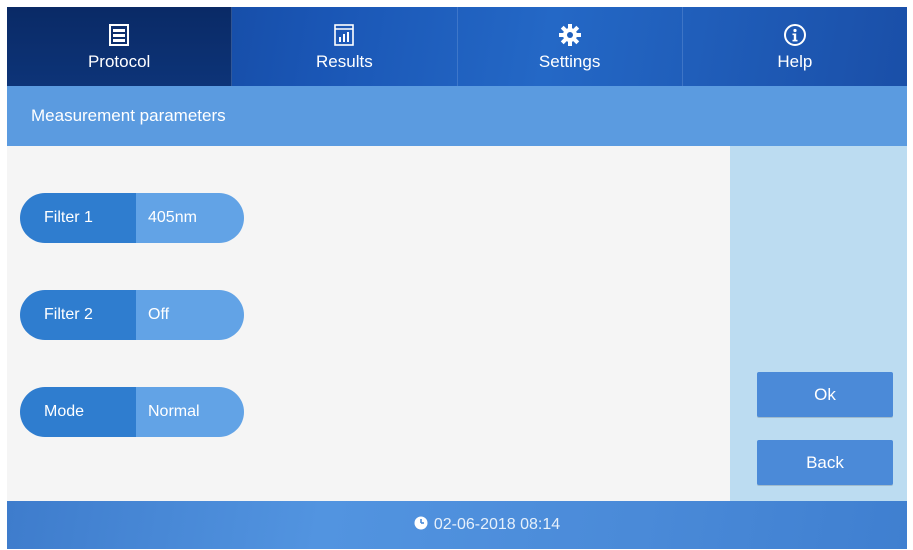 This screenshot has width=913, height=550. What do you see at coordinates (344, 35) in the screenshot?
I see `results-icon` at bounding box center [344, 35].